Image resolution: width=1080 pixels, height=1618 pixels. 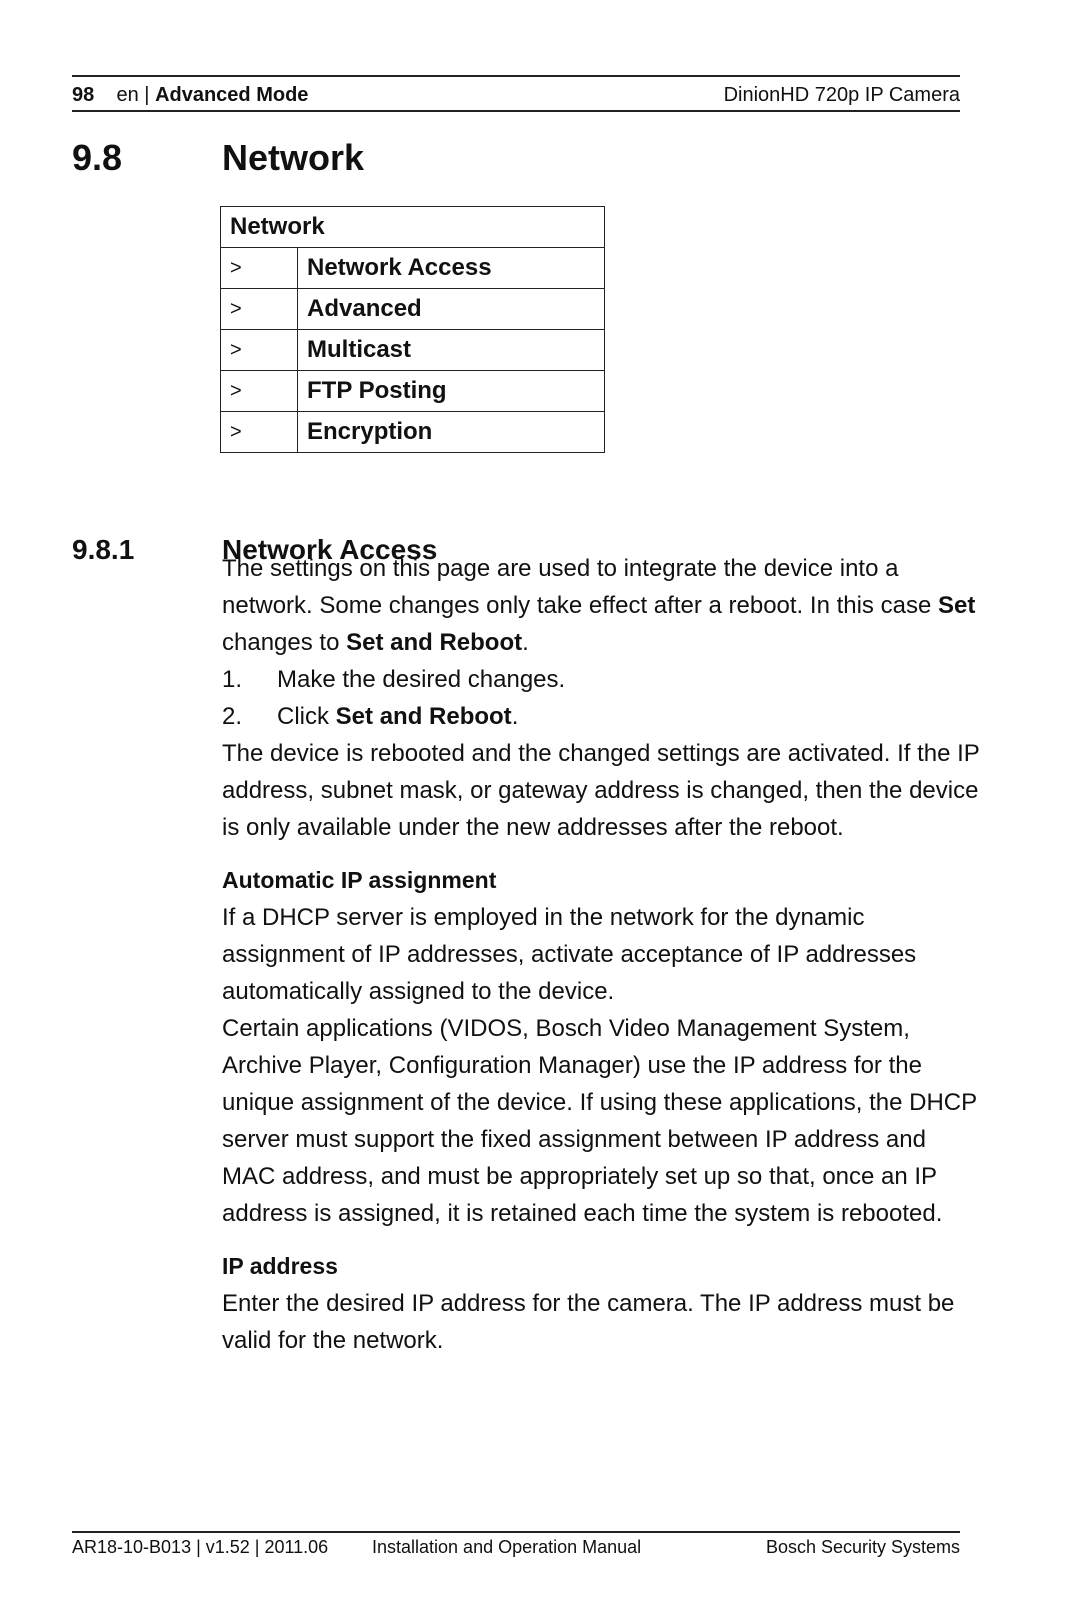 I want to click on document-info: AR18-10-B013 | v1.52 | 2011.06, so click(x=200, y=1547).